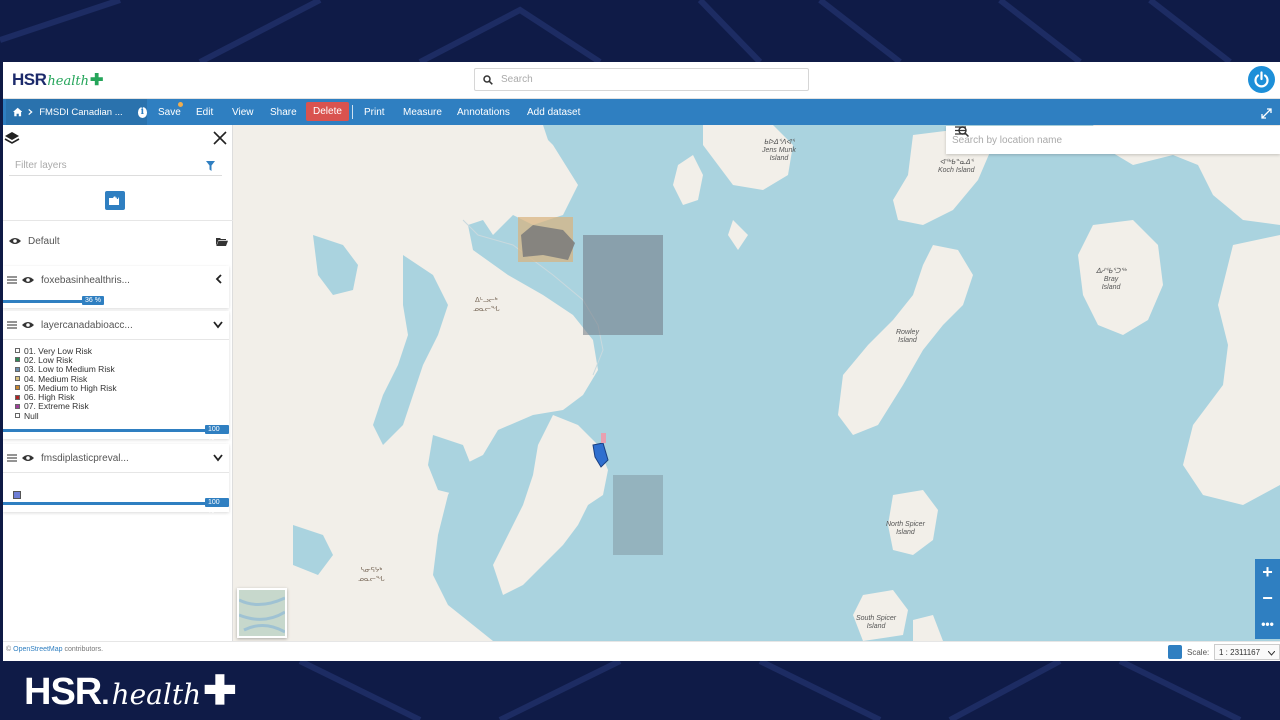  Describe the element at coordinates (66, 360) in the screenshot. I see `legend-item: 02. Low Risk` at that location.